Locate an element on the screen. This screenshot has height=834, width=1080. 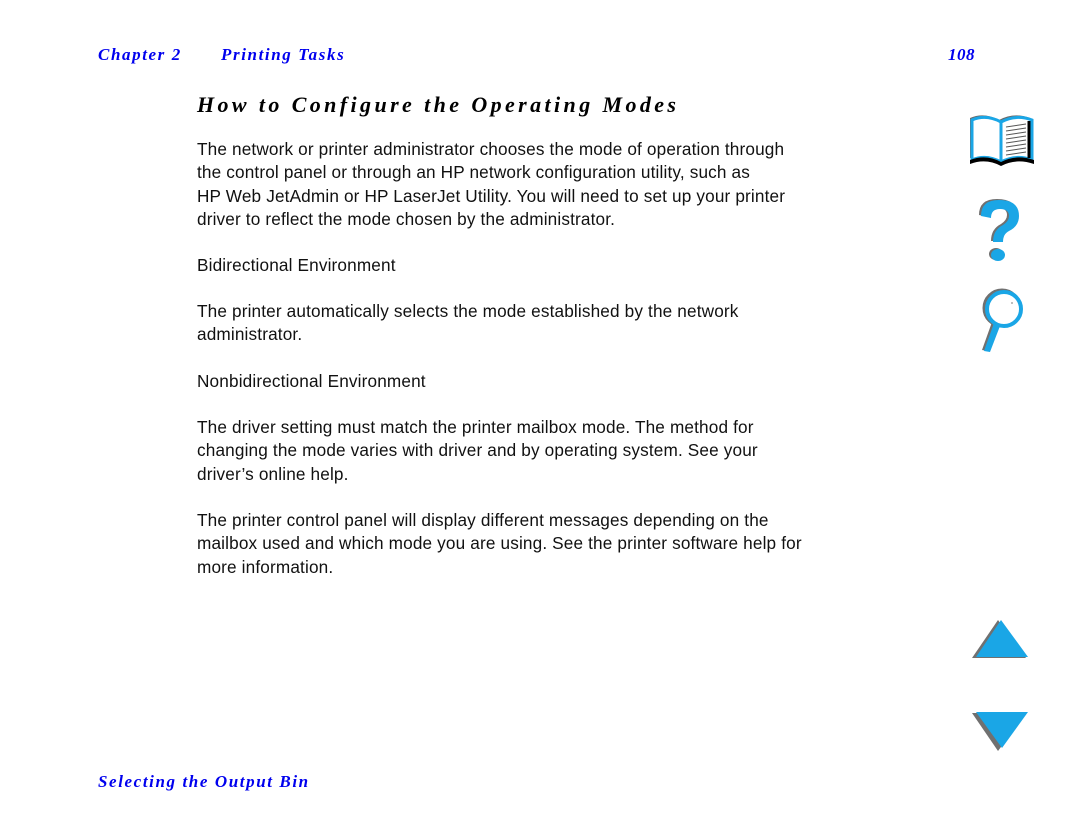
up-triangle-icon is located at coordinates (1000, 639).